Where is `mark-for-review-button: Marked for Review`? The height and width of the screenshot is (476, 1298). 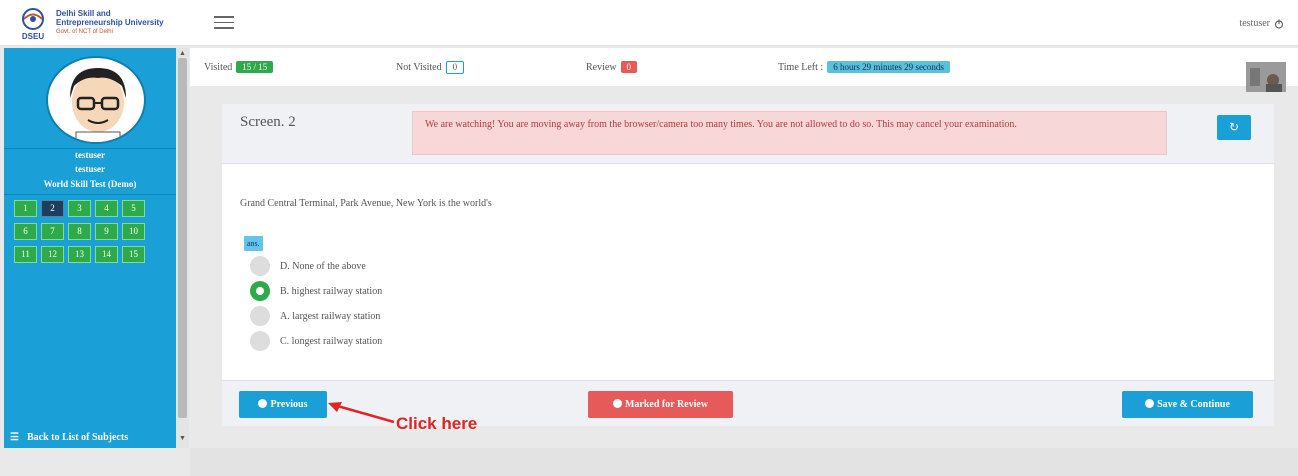 mark-for-review-button: Marked for Review is located at coordinates (660, 404).